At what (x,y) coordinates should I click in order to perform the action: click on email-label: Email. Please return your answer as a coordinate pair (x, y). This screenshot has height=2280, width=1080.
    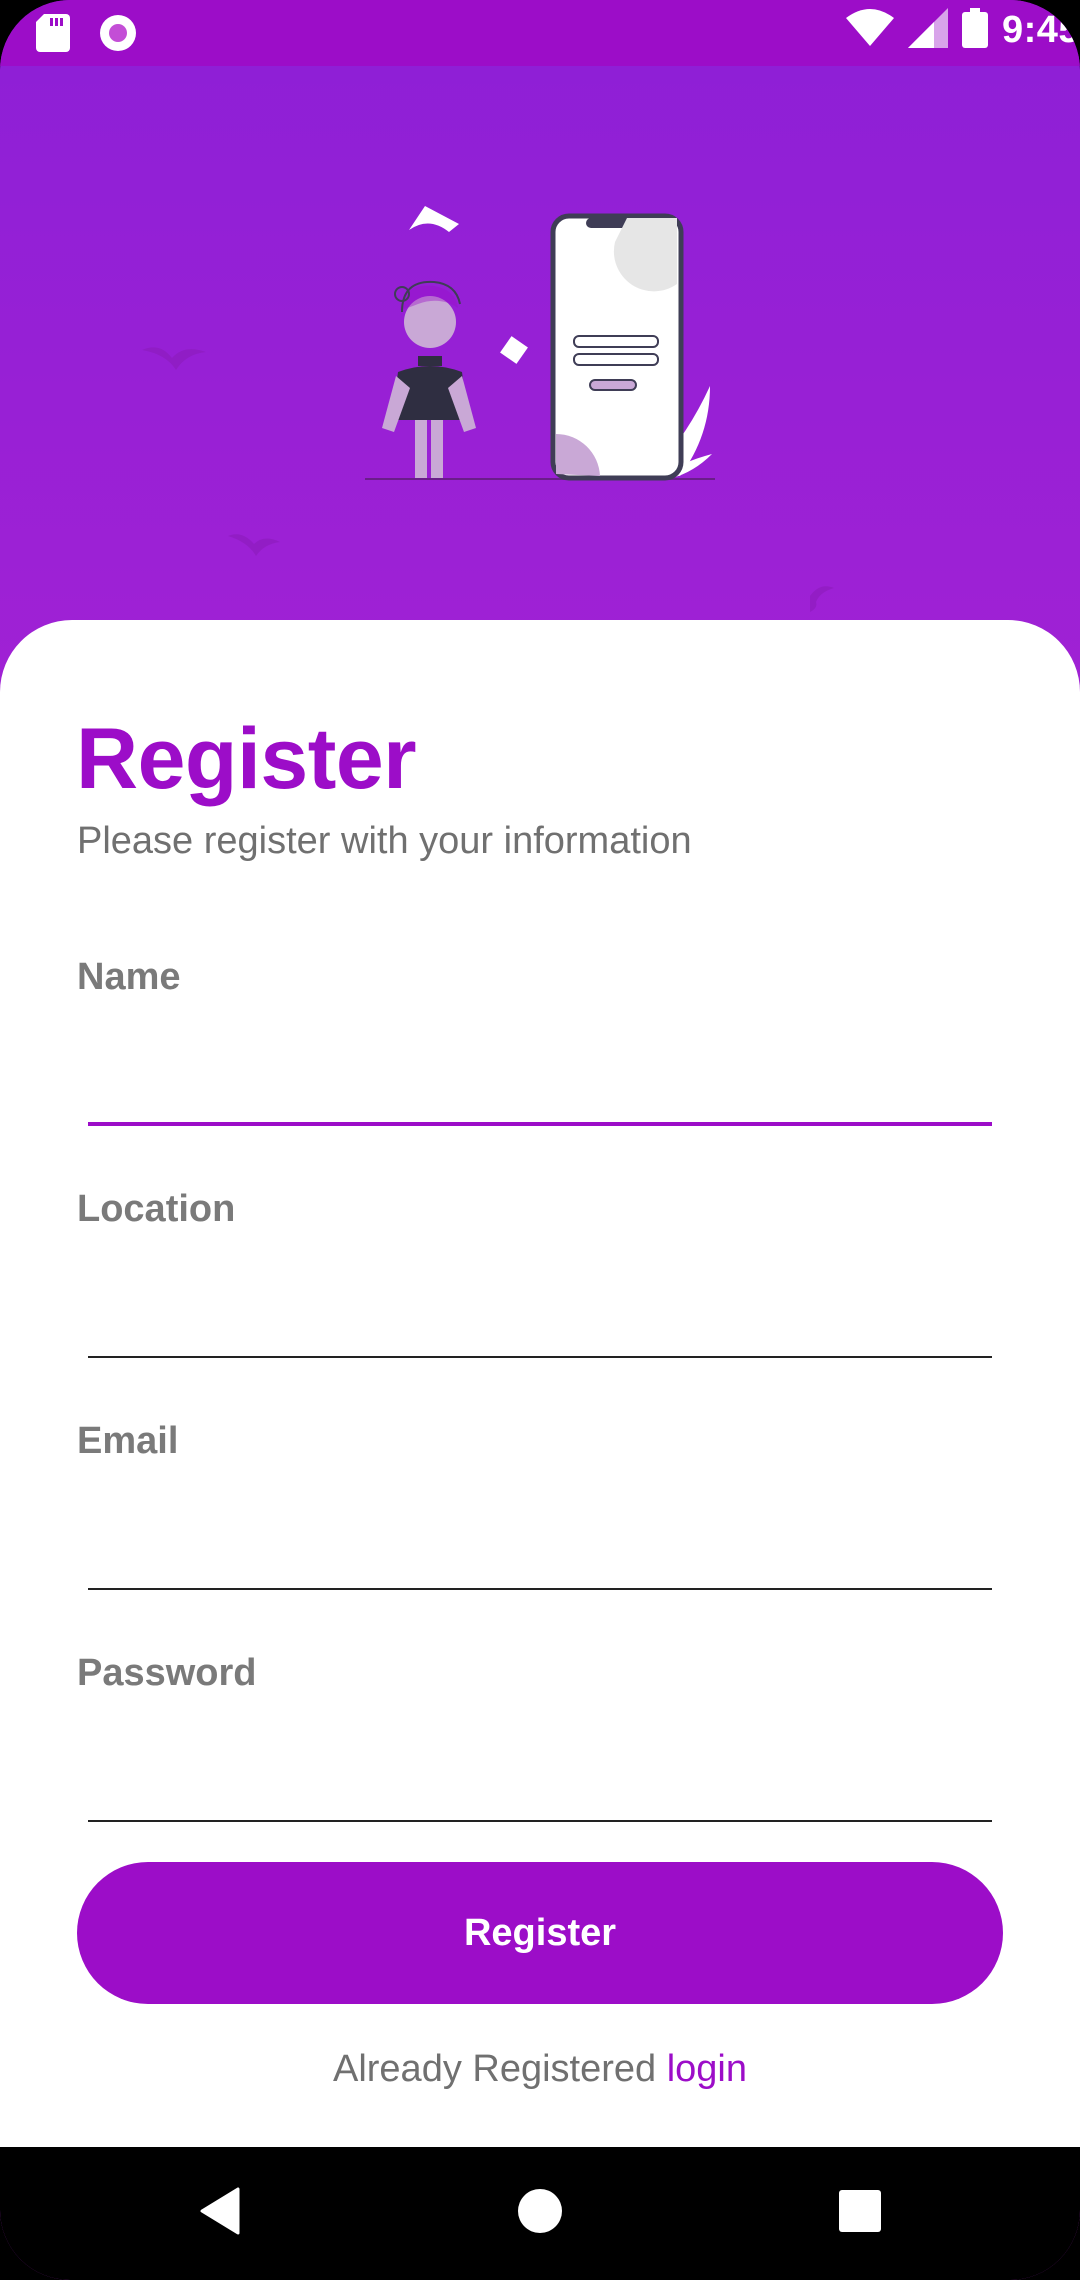
    Looking at the image, I should click on (128, 1441).